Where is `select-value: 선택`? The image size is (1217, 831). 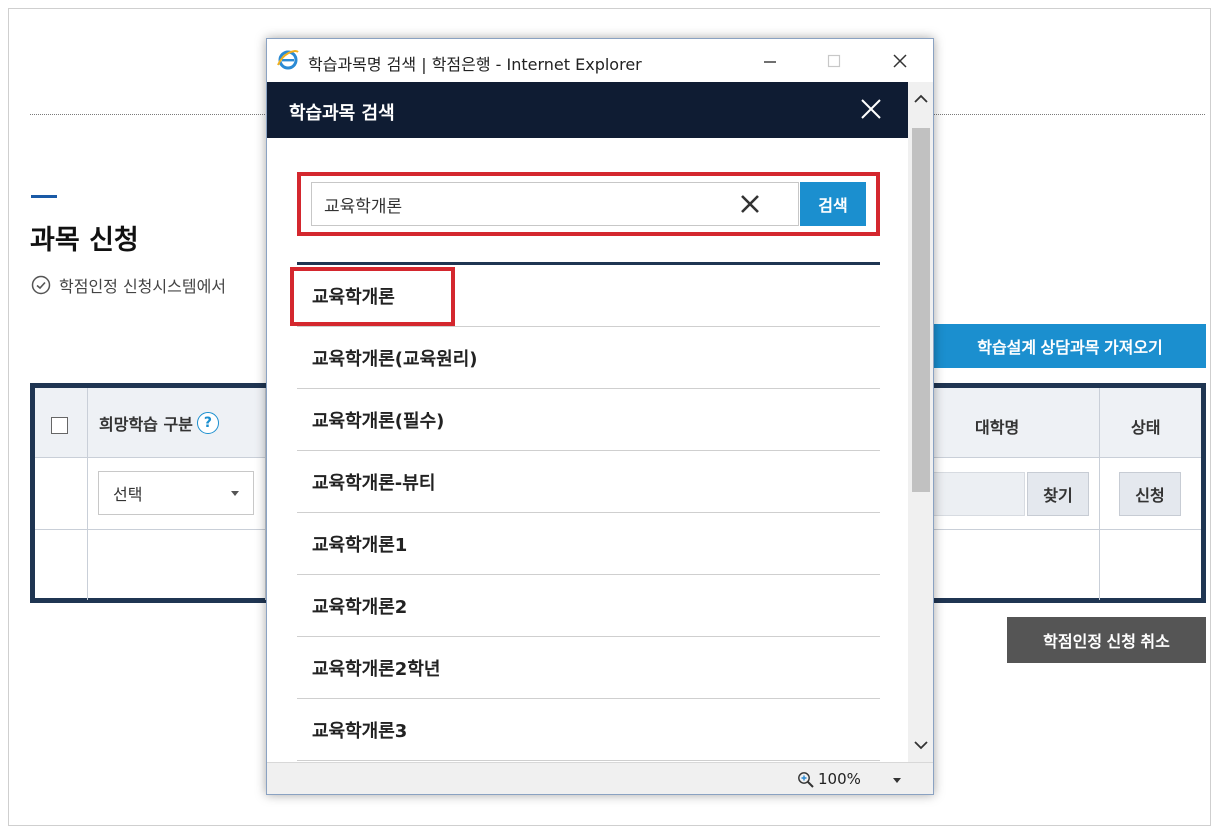
select-value: 선택 is located at coordinates (128, 494).